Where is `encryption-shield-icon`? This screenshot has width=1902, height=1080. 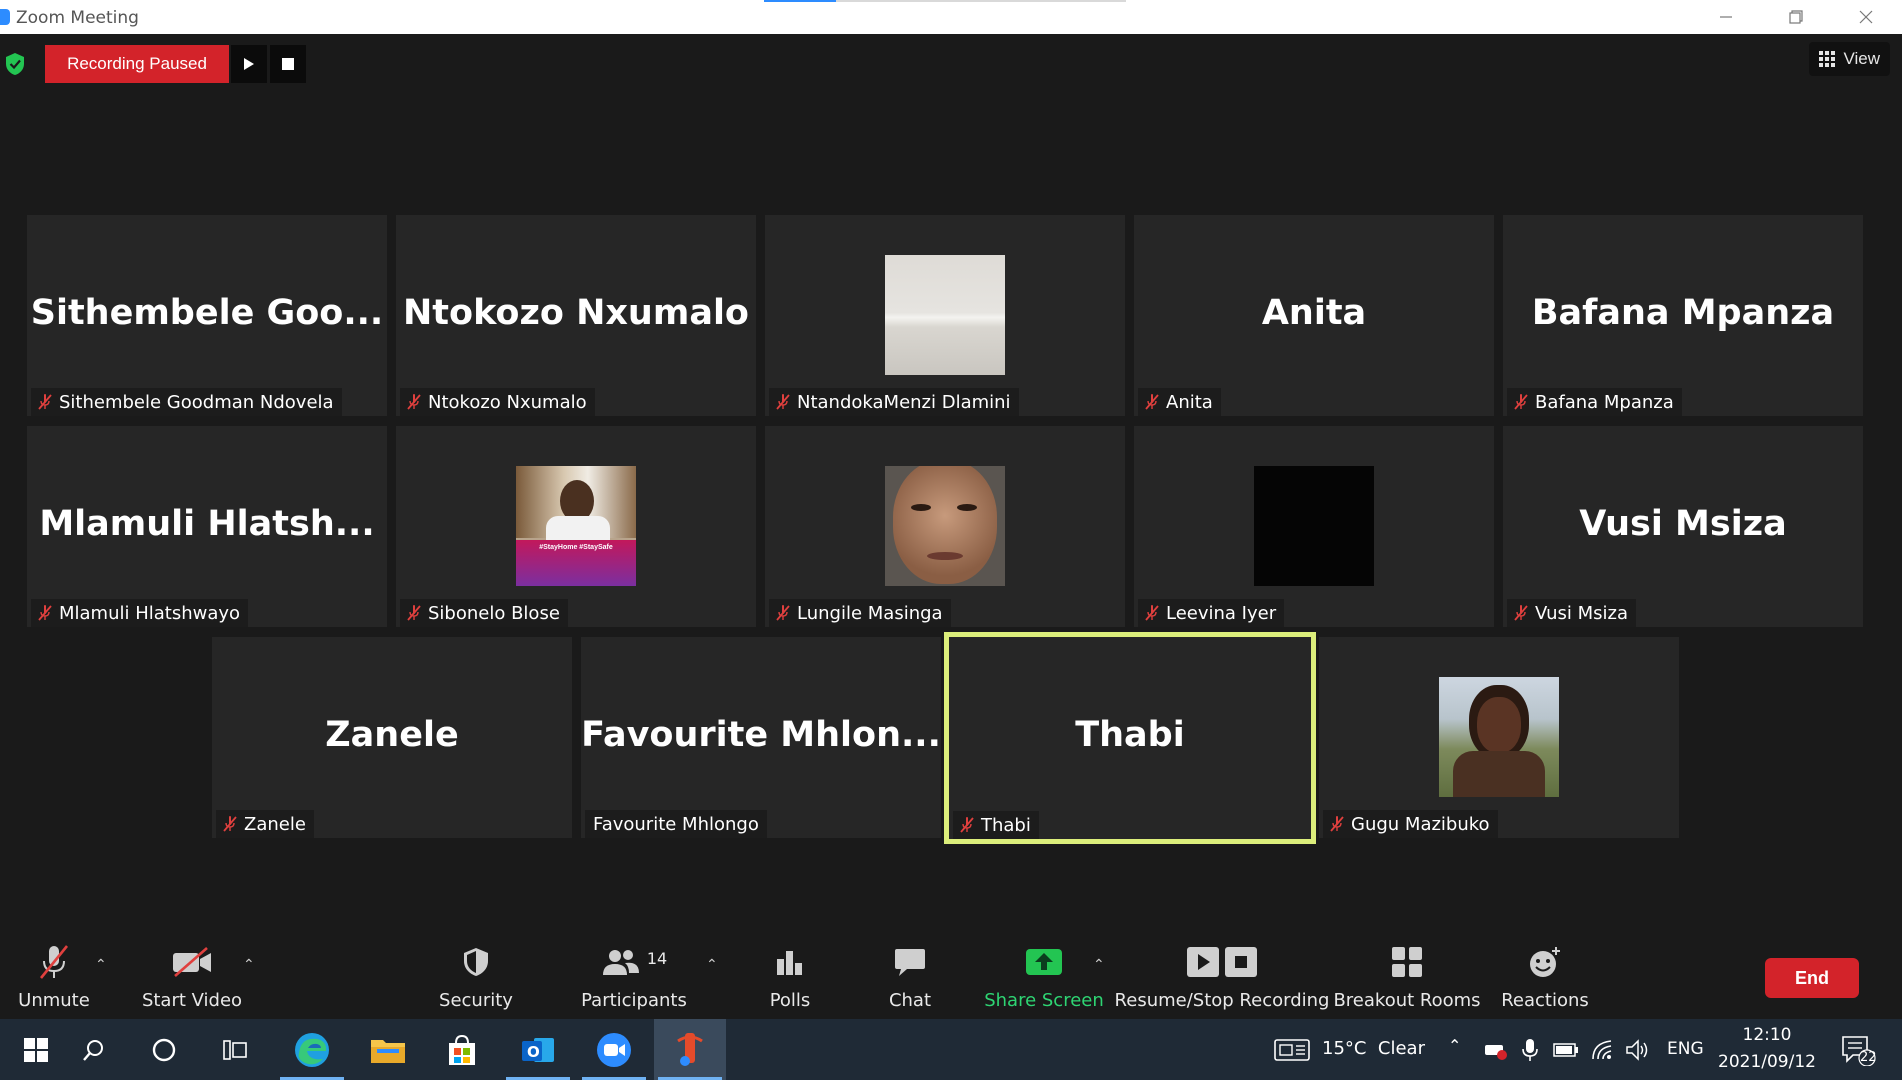
encryption-shield-icon is located at coordinates (15, 64).